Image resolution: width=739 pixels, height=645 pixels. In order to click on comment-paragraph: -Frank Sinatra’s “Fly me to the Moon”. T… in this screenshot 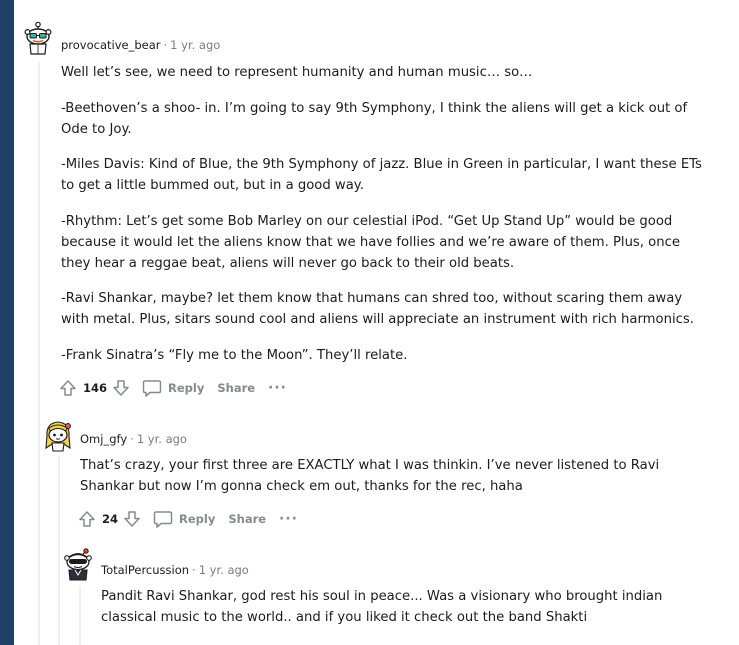, I will do `click(234, 355)`.